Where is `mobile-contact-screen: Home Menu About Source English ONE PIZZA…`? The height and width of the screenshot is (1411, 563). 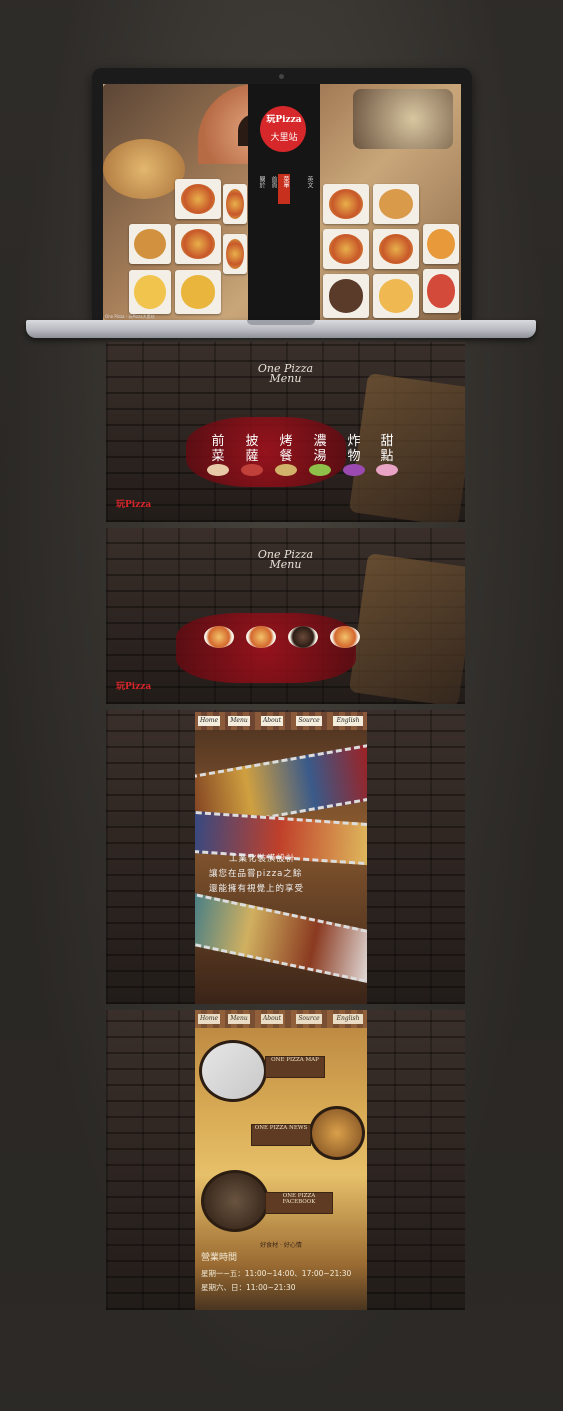 mobile-contact-screen: Home Menu About Source English ONE PIZZA… is located at coordinates (281, 1160).